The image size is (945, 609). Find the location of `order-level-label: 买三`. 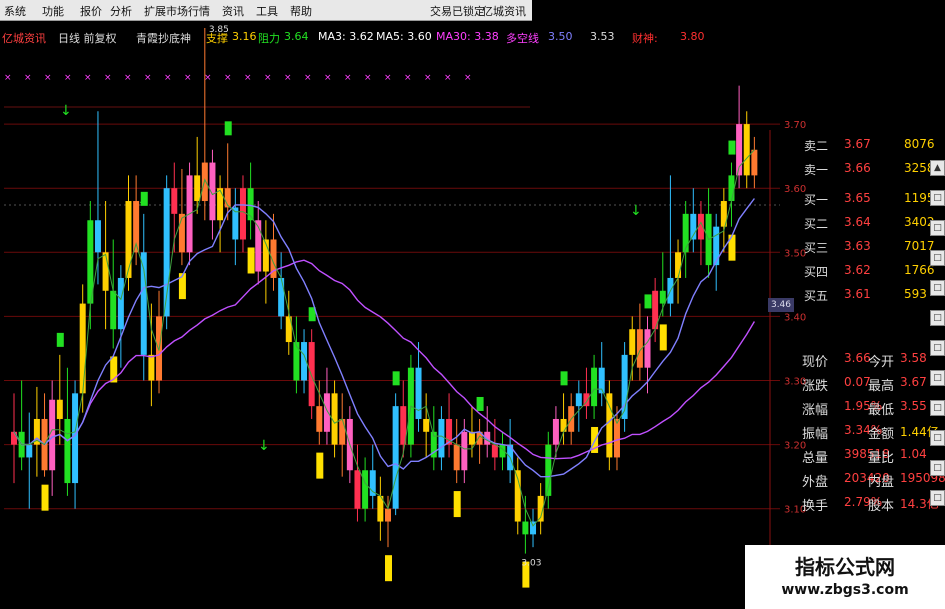

order-level-label: 买三 is located at coordinates (816, 248).